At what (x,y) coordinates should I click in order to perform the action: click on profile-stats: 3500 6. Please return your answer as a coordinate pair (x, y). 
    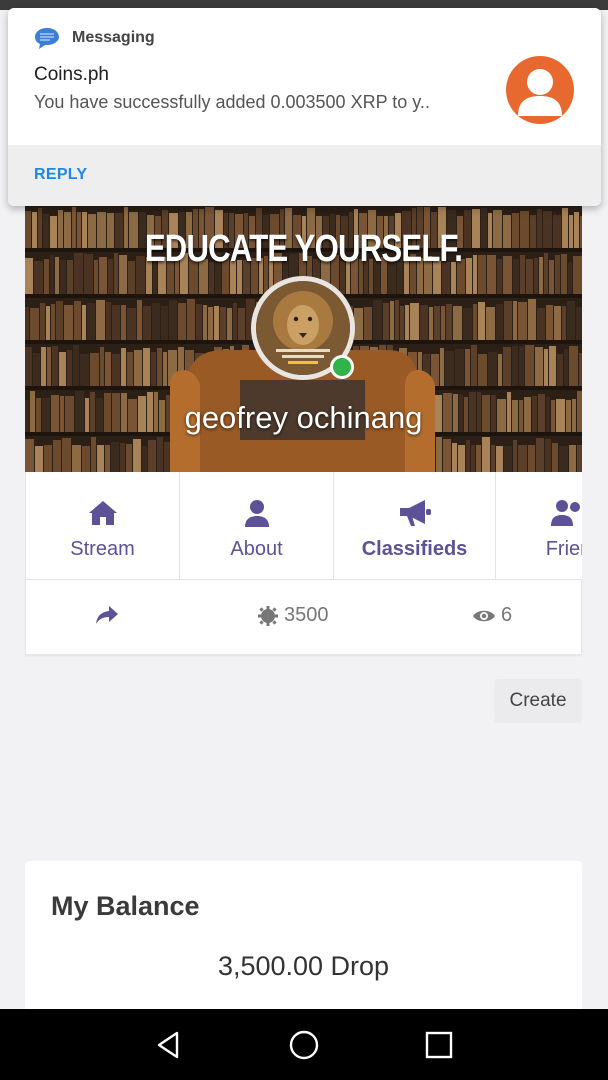
    Looking at the image, I should click on (303, 617).